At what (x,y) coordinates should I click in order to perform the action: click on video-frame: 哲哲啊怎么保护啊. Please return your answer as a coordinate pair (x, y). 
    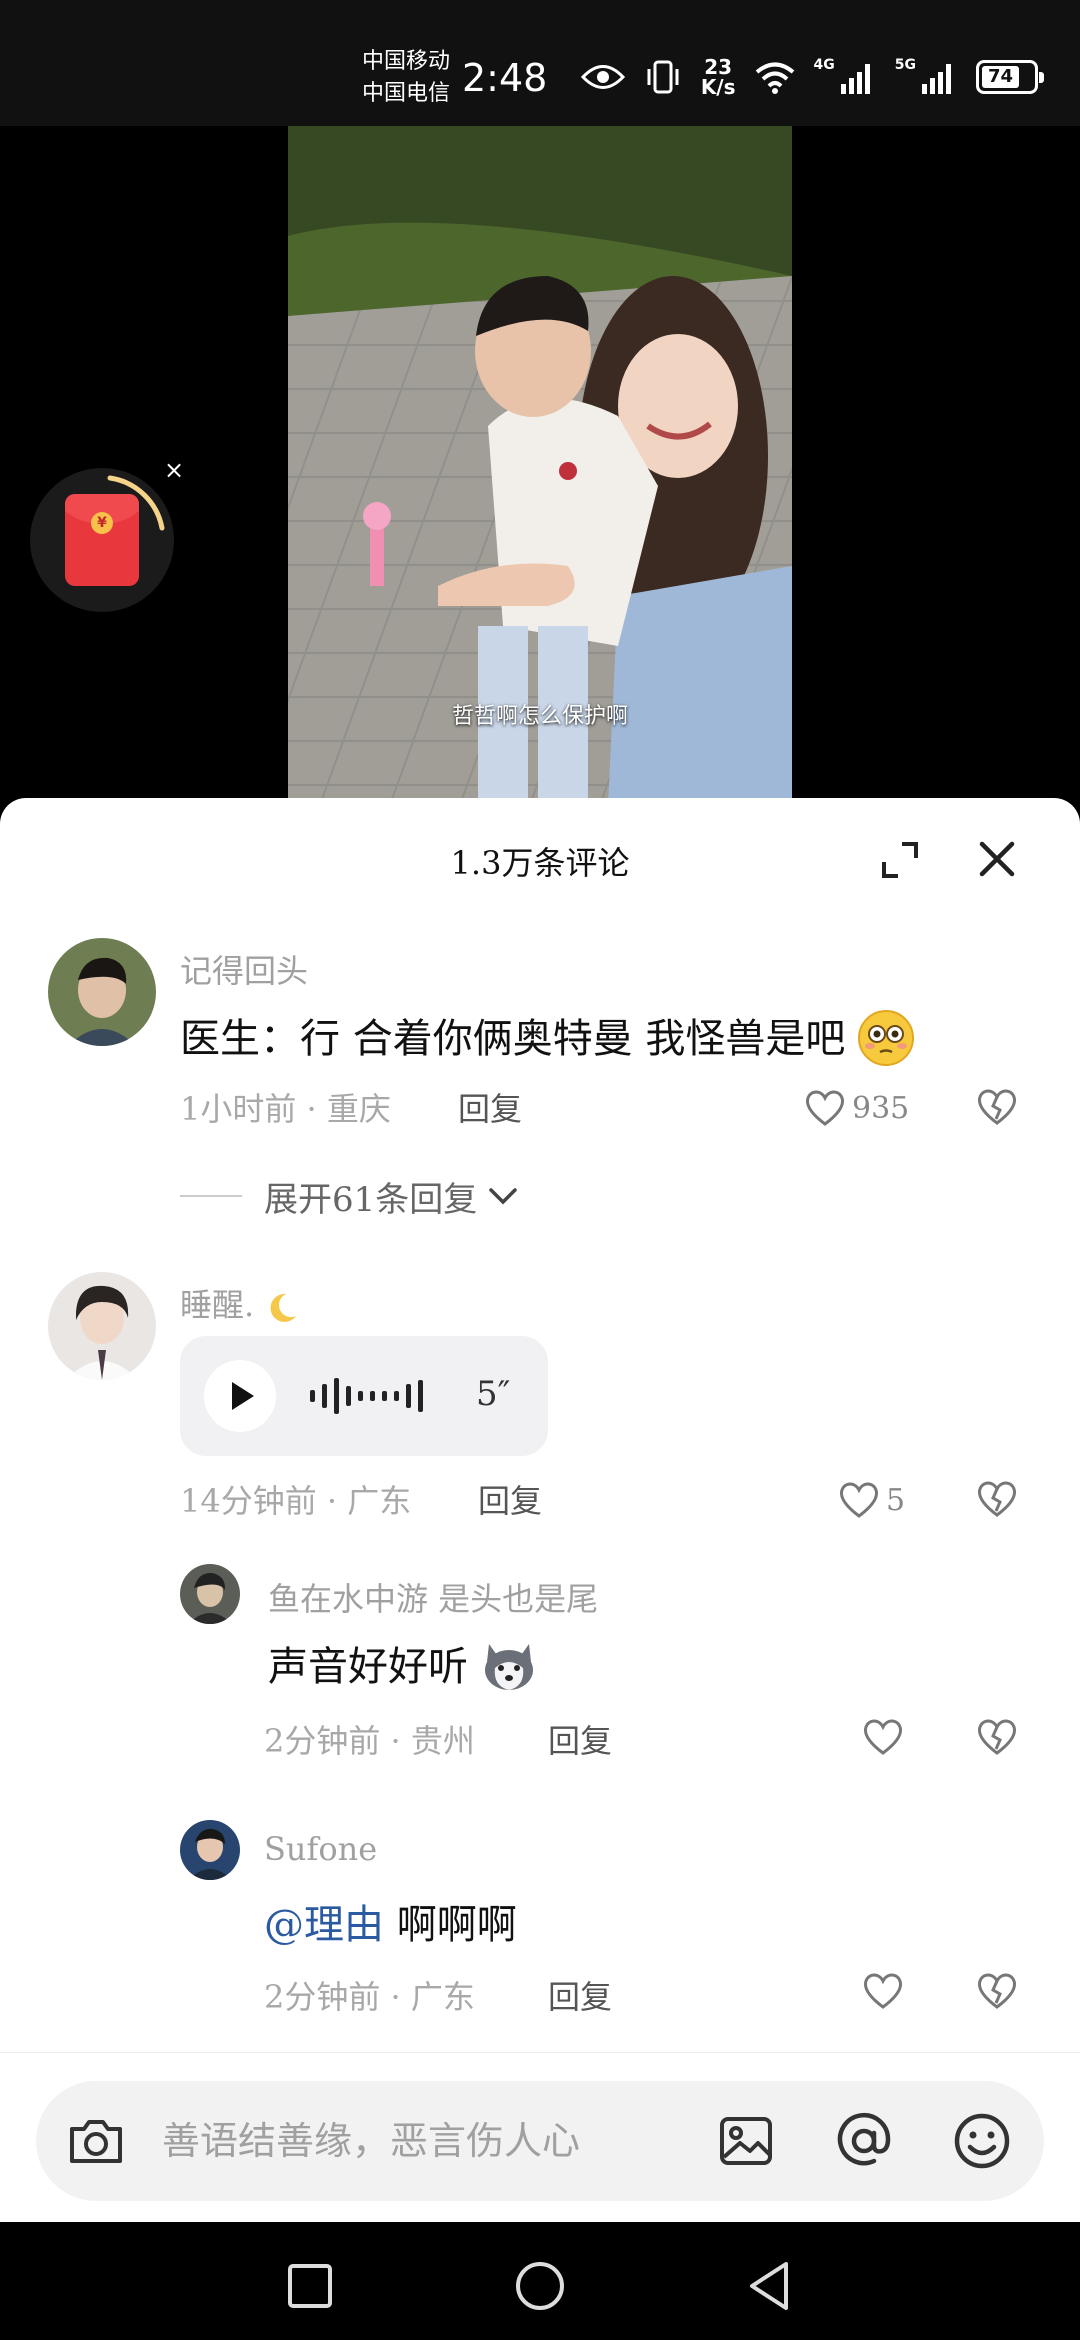
    Looking at the image, I should click on (540, 466).